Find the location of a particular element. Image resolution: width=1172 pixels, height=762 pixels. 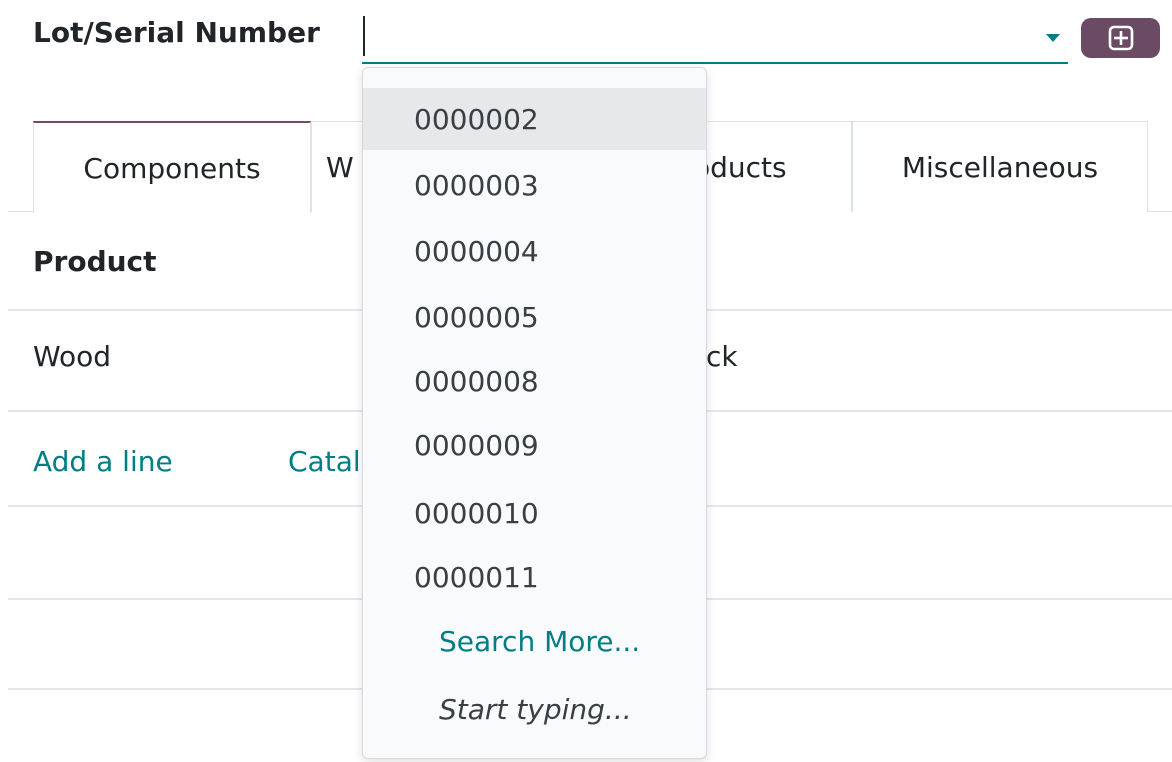

cell-product: Wood is located at coordinates (72, 356).